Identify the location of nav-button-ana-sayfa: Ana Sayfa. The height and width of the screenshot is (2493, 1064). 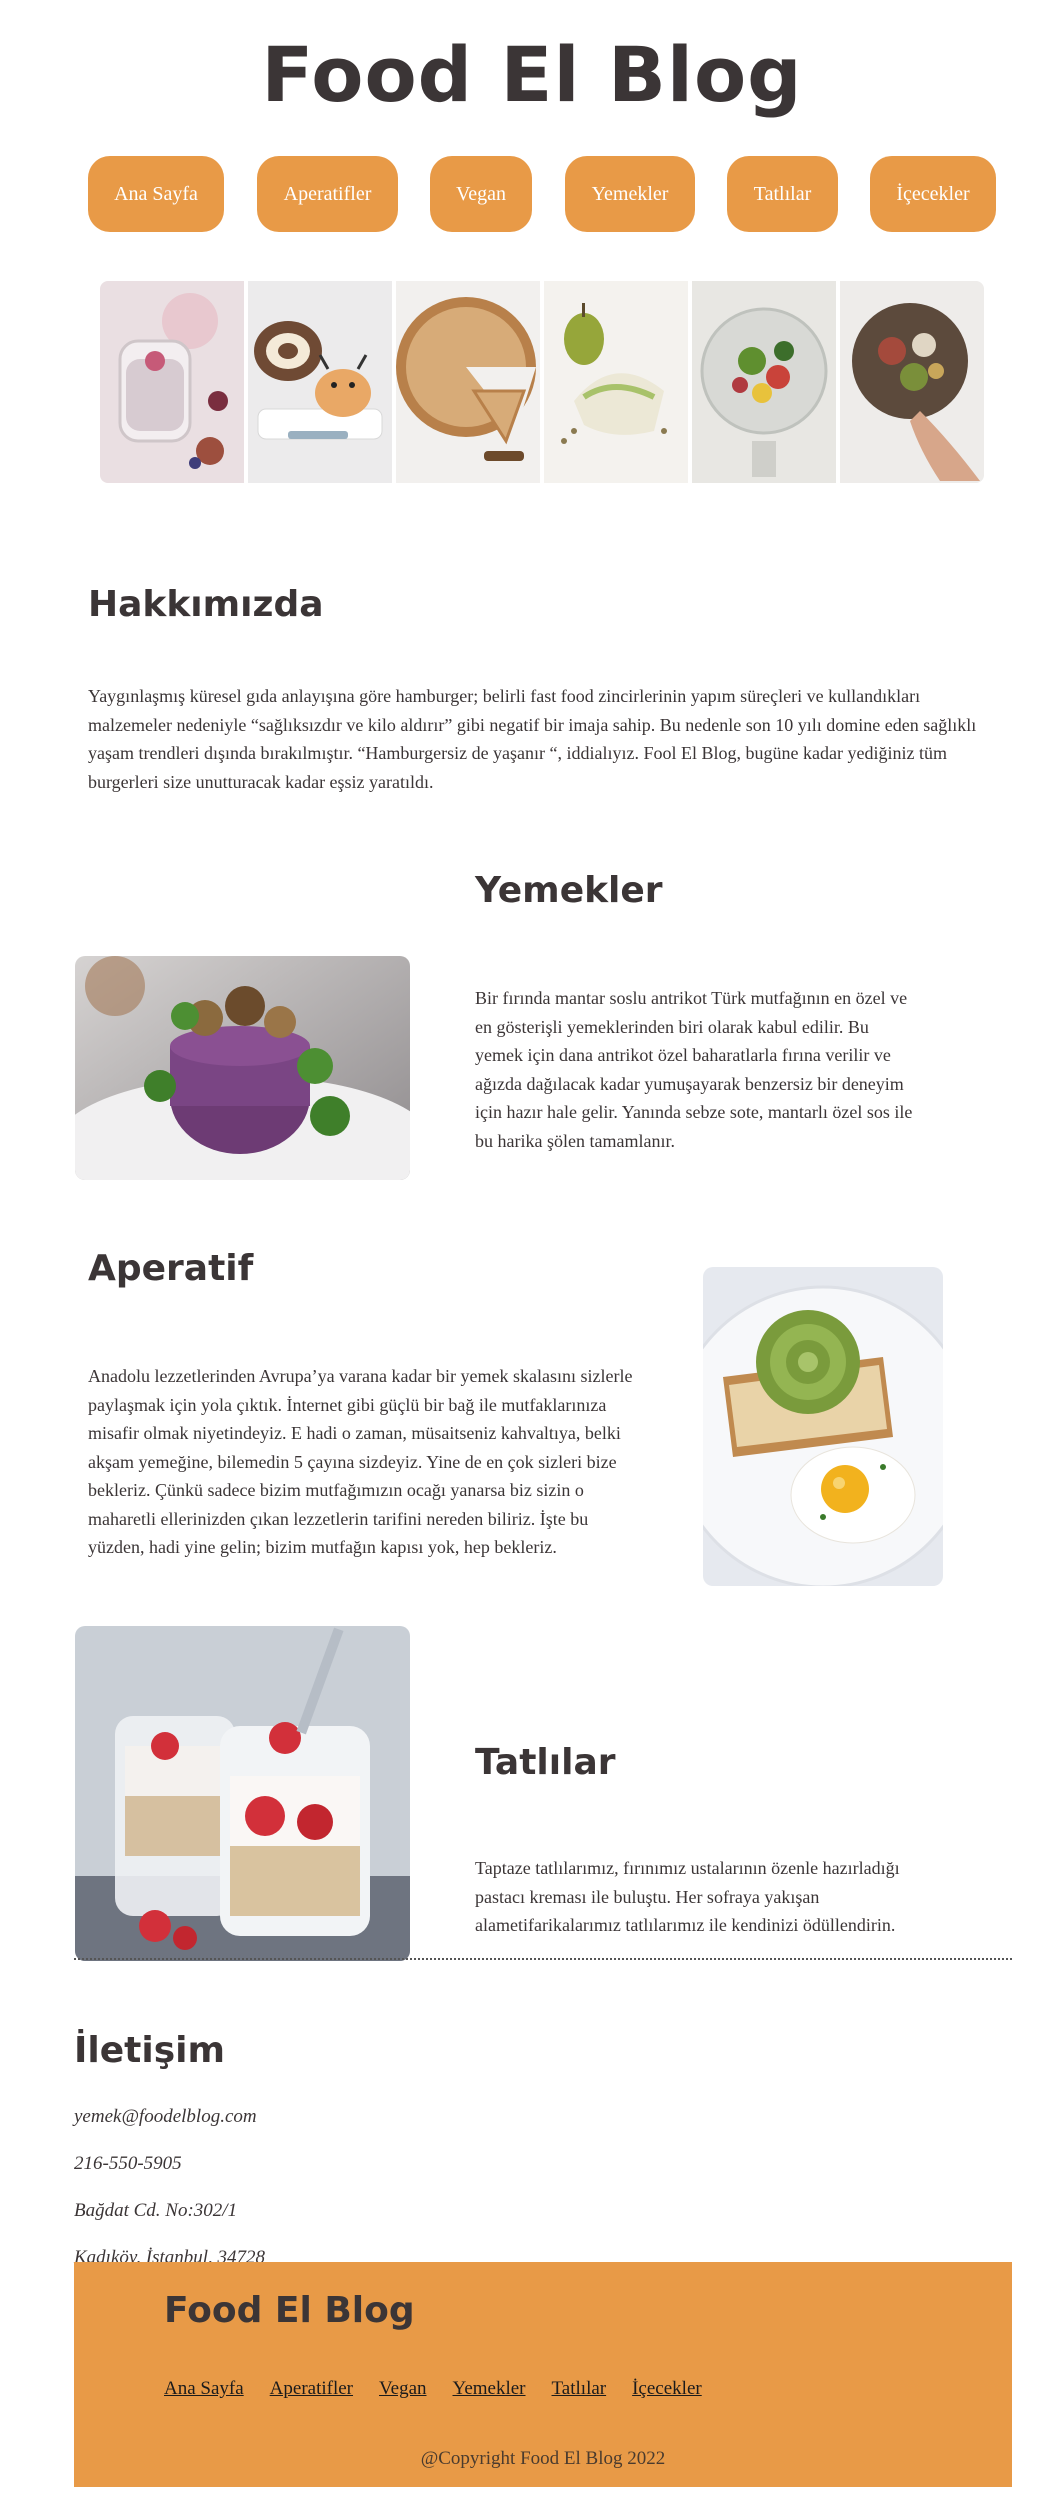
(156, 194).